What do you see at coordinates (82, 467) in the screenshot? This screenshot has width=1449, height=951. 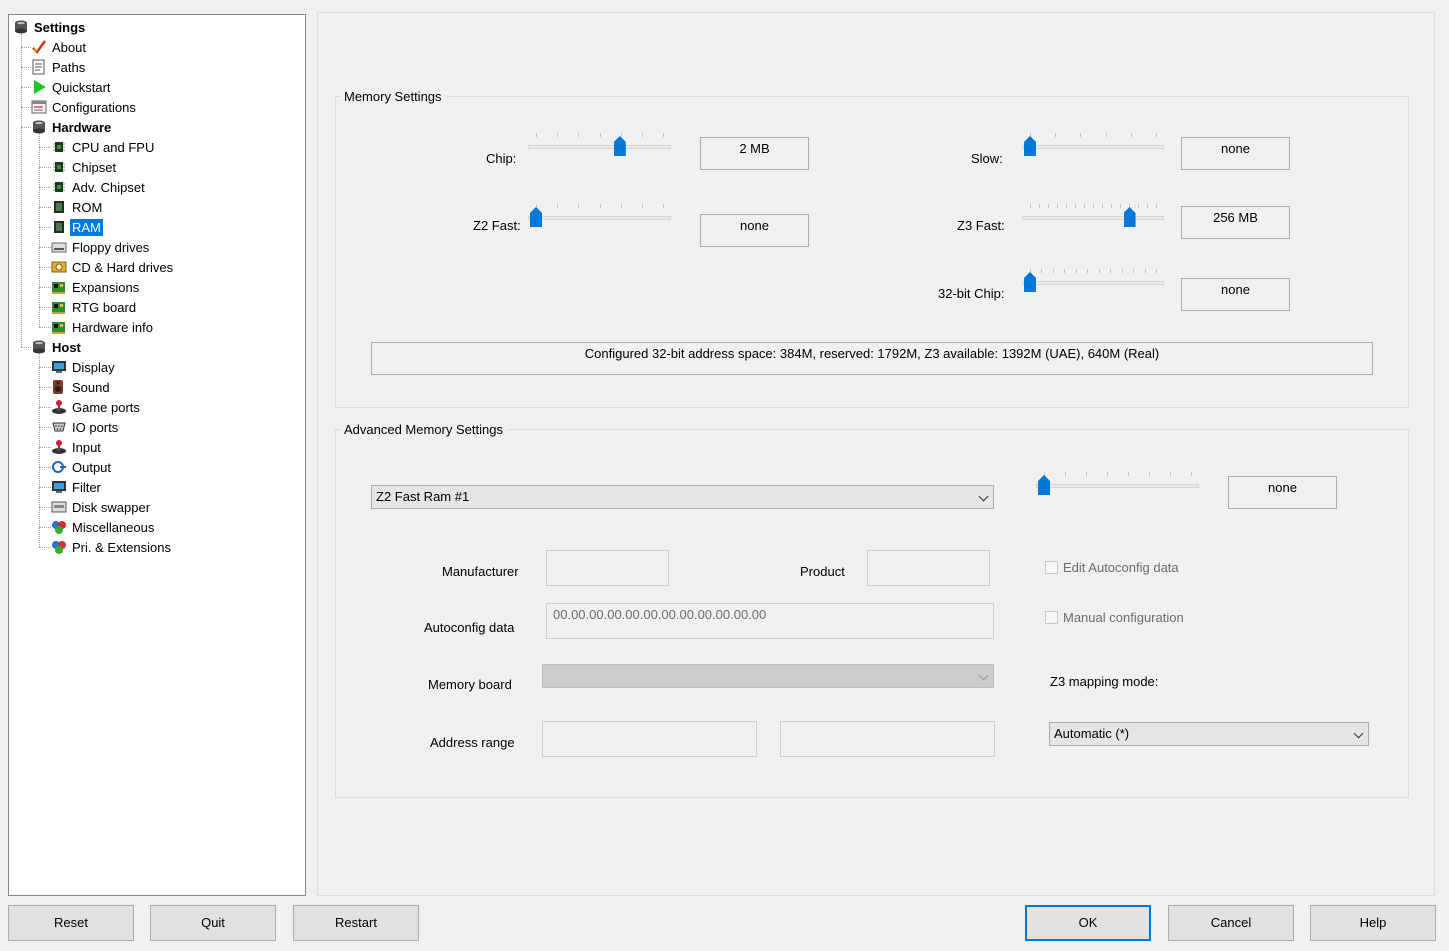 I see `tree-item-output: Output` at bounding box center [82, 467].